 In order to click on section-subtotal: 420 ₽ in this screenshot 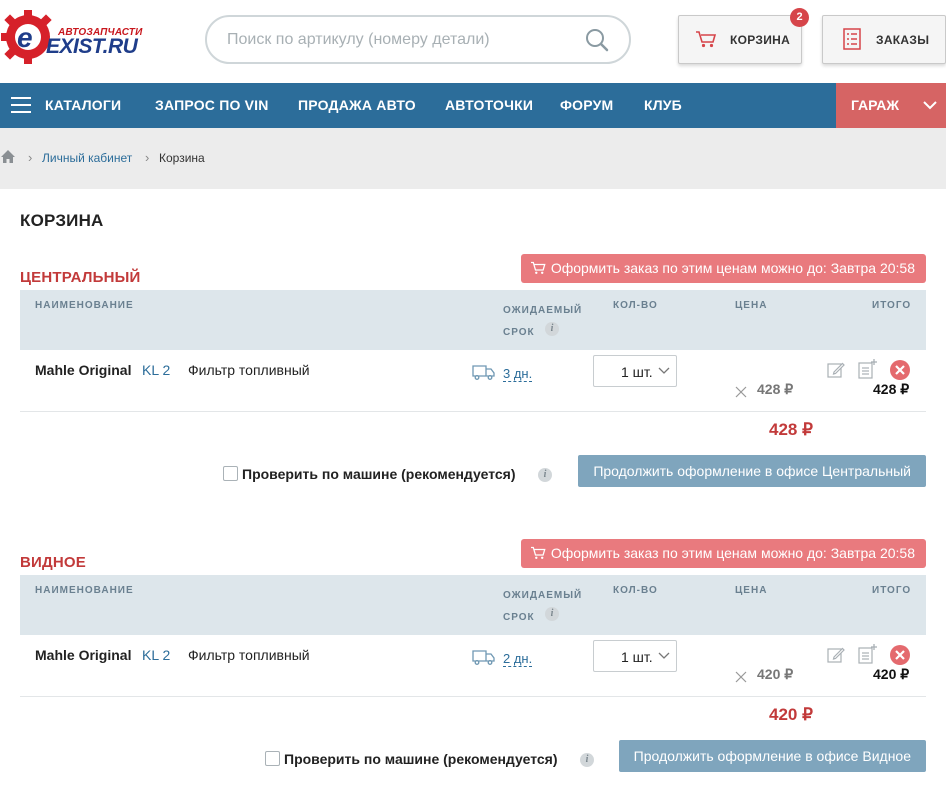, I will do `click(791, 714)`.